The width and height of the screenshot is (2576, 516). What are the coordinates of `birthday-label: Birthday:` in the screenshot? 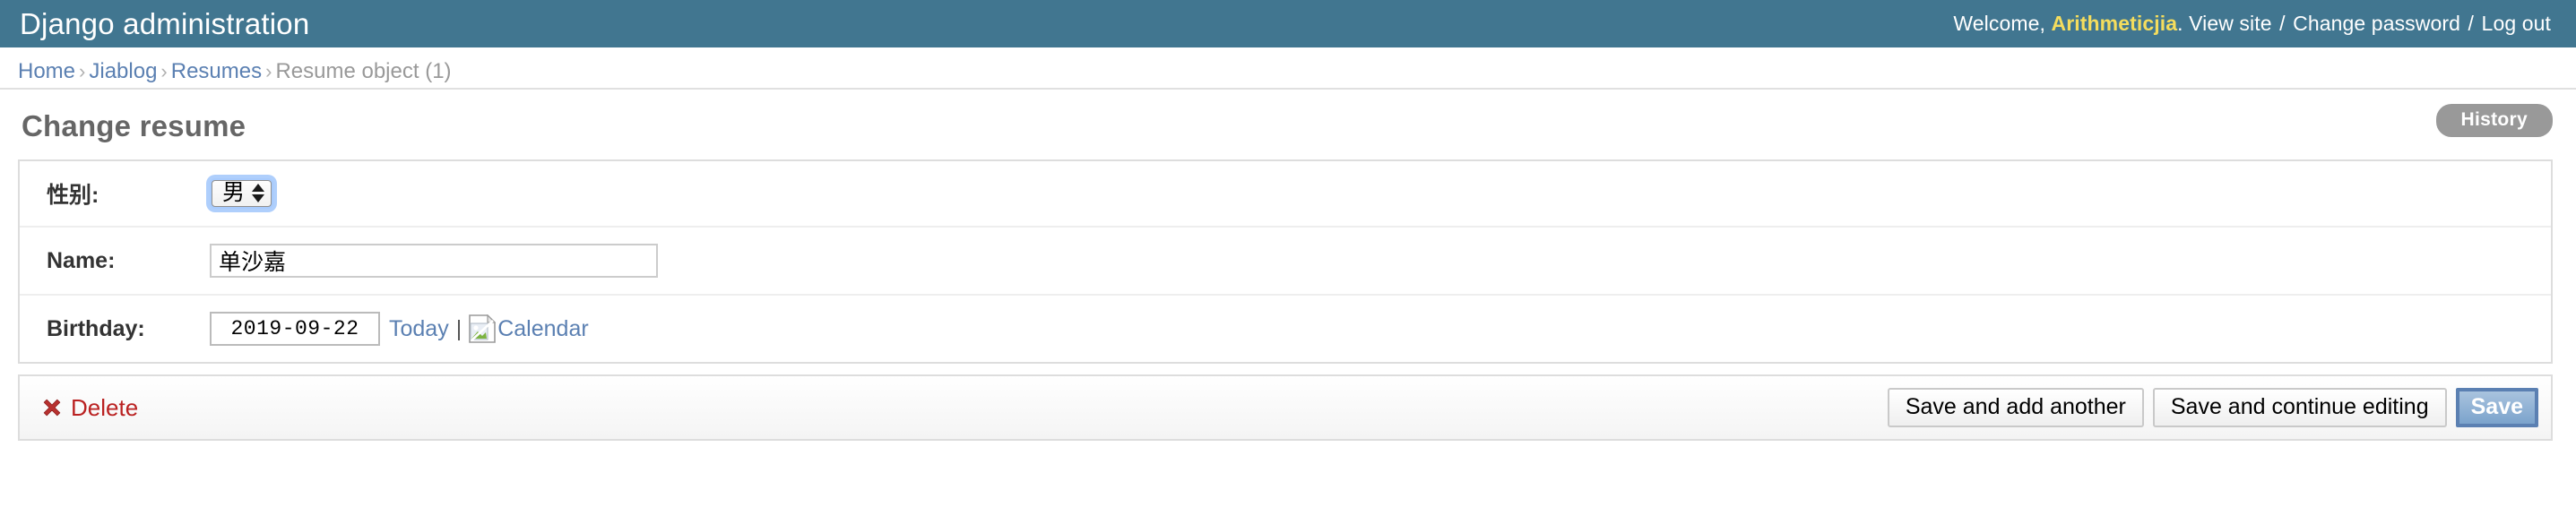 It's located at (96, 328).